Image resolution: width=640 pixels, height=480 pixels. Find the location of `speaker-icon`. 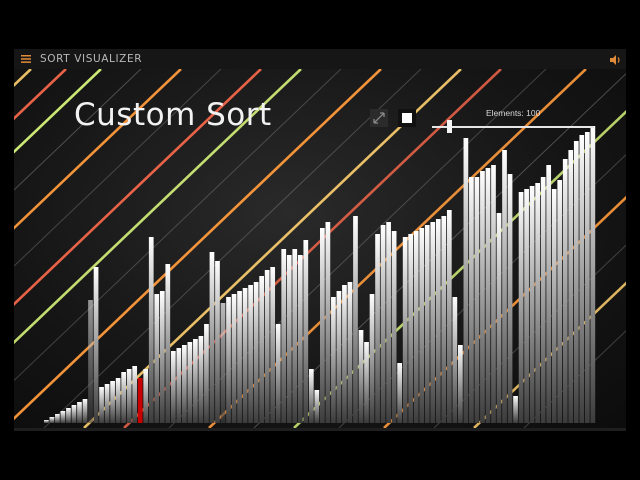

speaker-icon is located at coordinates (615, 59).